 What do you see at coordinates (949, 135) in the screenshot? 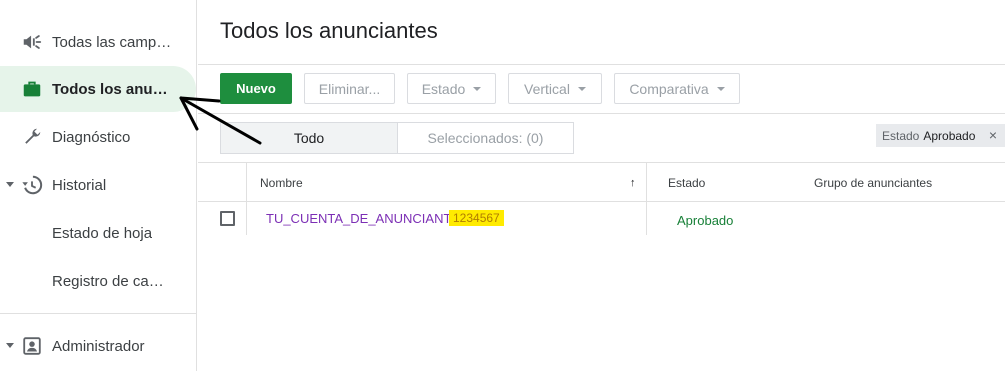
I see `filter-chip-value: Aprobado` at bounding box center [949, 135].